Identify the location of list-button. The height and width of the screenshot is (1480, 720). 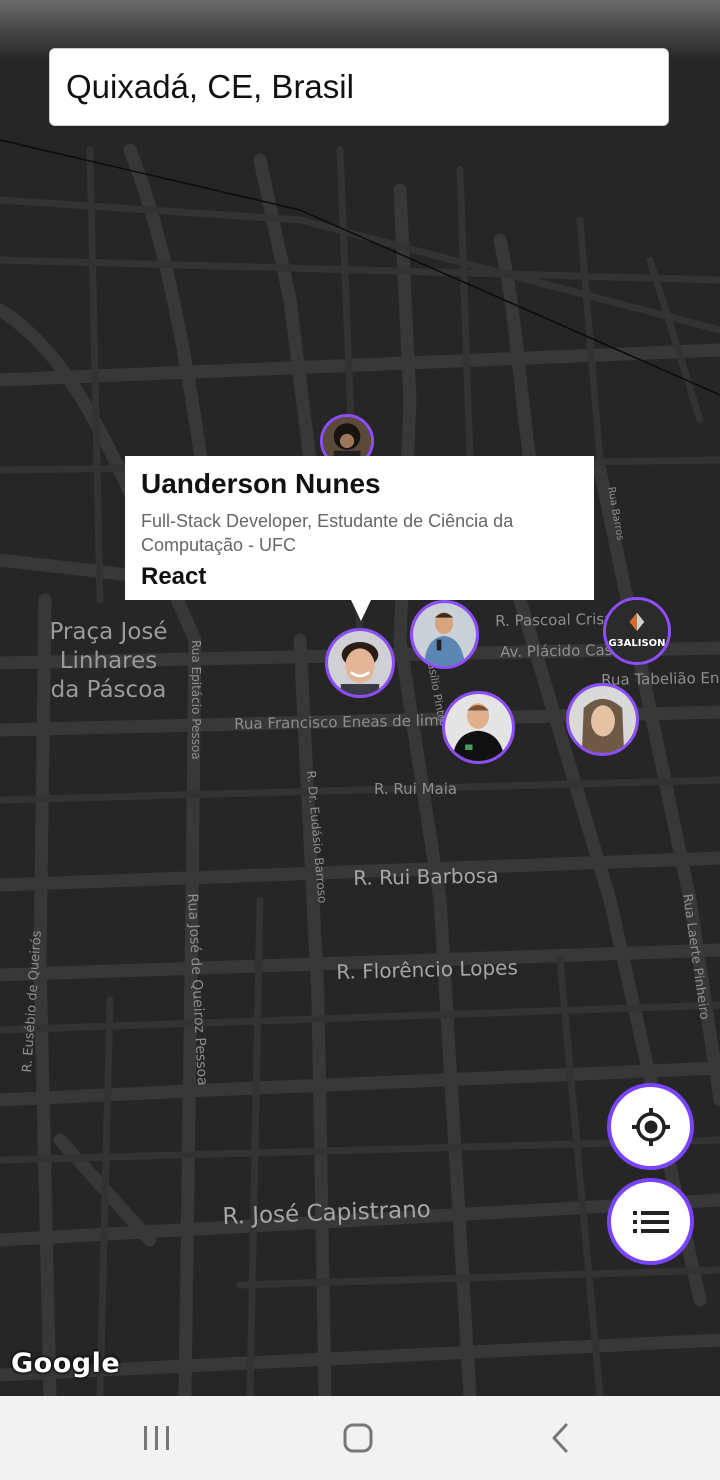
(650, 1221).